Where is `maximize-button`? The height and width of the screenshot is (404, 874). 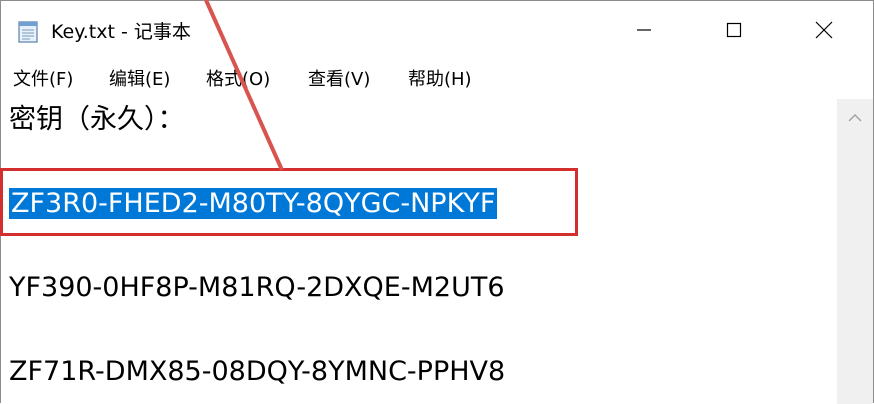 maximize-button is located at coordinates (734, 32).